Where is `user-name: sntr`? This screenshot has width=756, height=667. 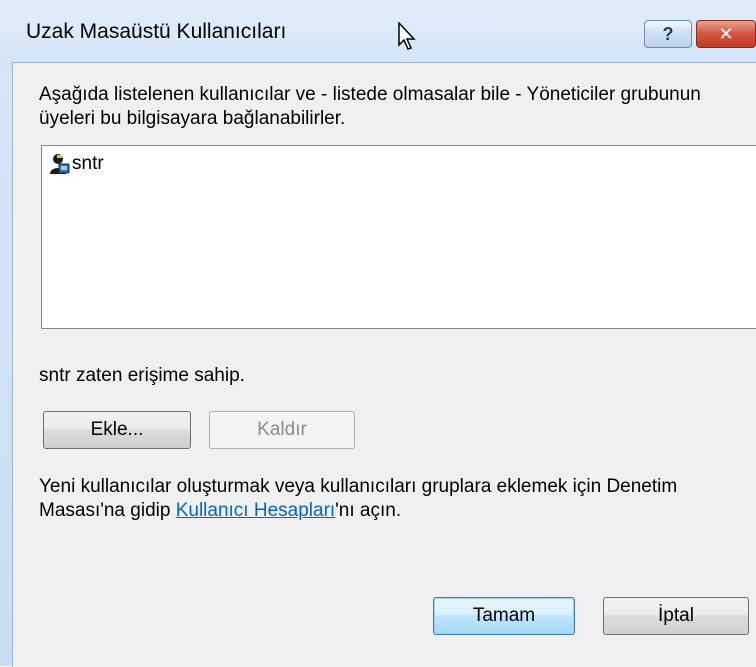
user-name: sntr is located at coordinates (88, 163).